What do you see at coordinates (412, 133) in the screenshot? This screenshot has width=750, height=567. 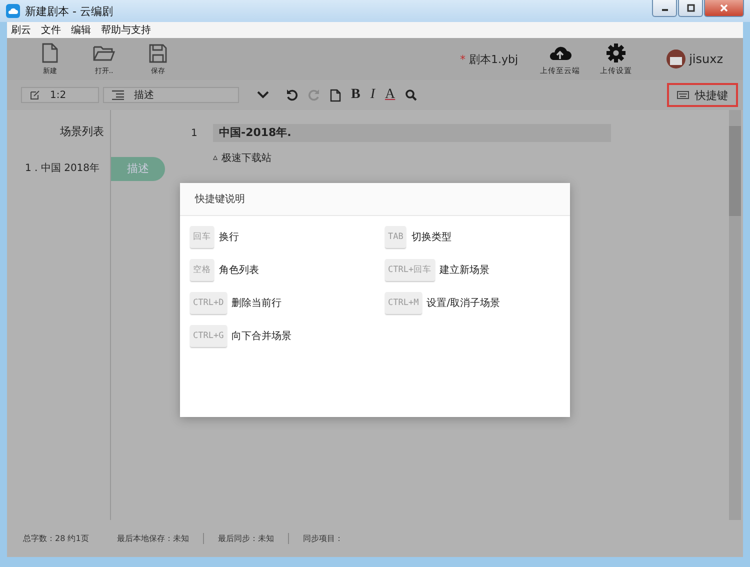 I see `scene-heading: 中国-2018年.` at bounding box center [412, 133].